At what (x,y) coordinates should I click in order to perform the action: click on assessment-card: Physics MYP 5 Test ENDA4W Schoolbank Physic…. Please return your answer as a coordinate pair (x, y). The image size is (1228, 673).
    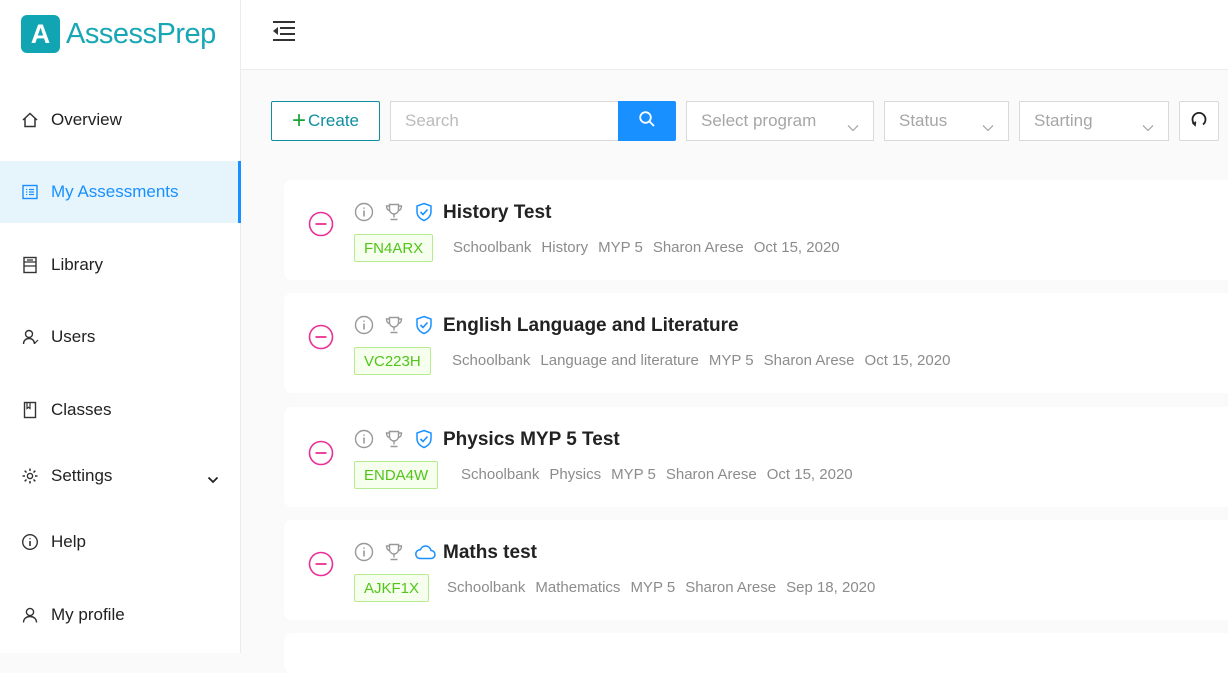
    Looking at the image, I should click on (756, 457).